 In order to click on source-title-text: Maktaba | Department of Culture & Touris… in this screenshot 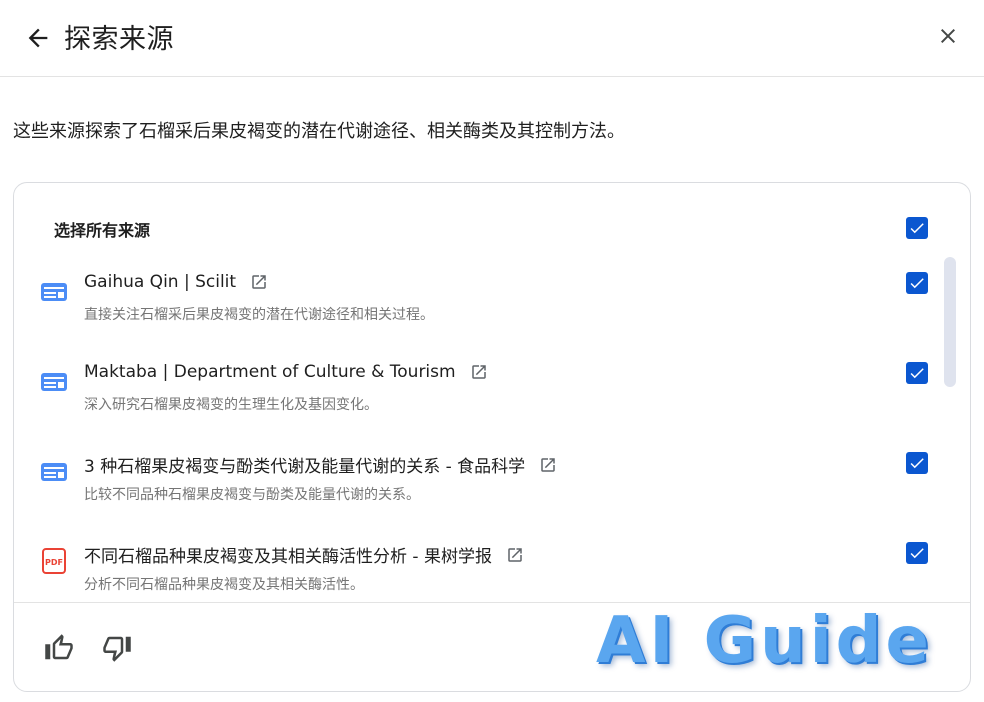, I will do `click(270, 372)`.